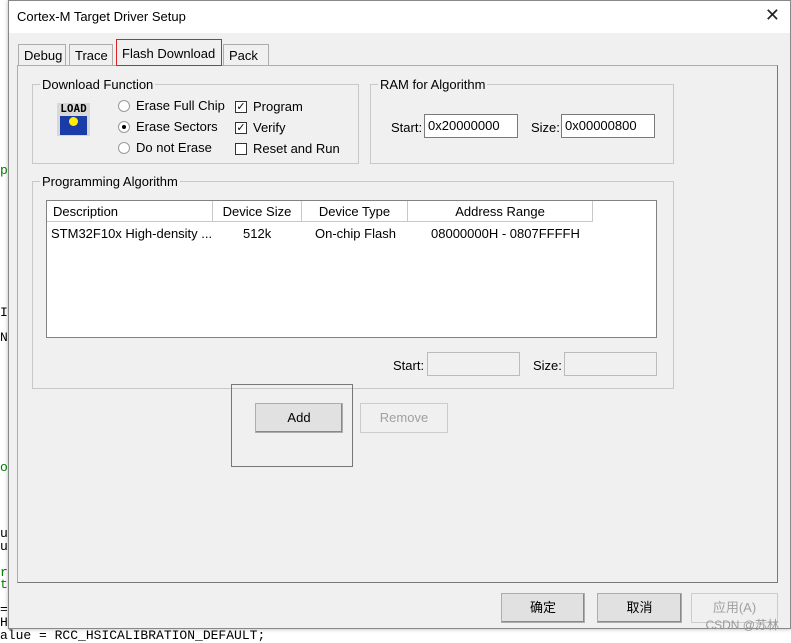 The width and height of the screenshot is (791, 643). I want to click on ram-size-input: 0x00000800, so click(608, 126).